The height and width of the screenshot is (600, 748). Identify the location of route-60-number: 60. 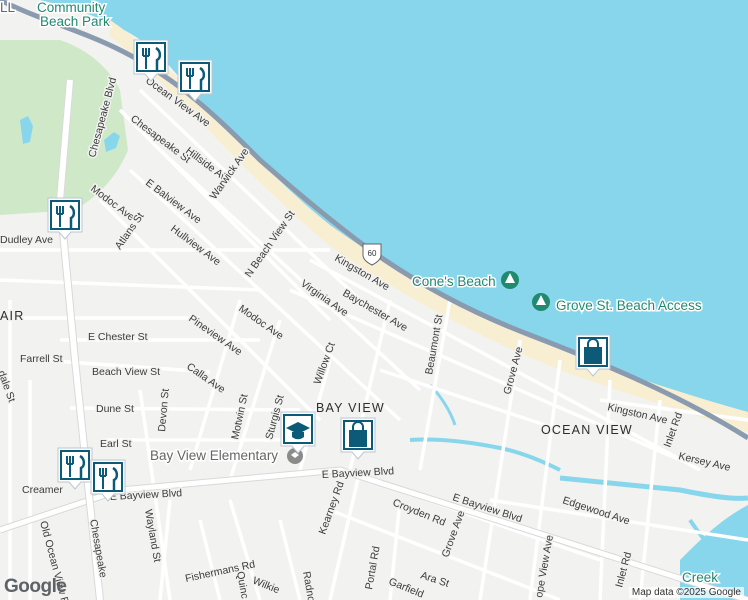
(372, 253).